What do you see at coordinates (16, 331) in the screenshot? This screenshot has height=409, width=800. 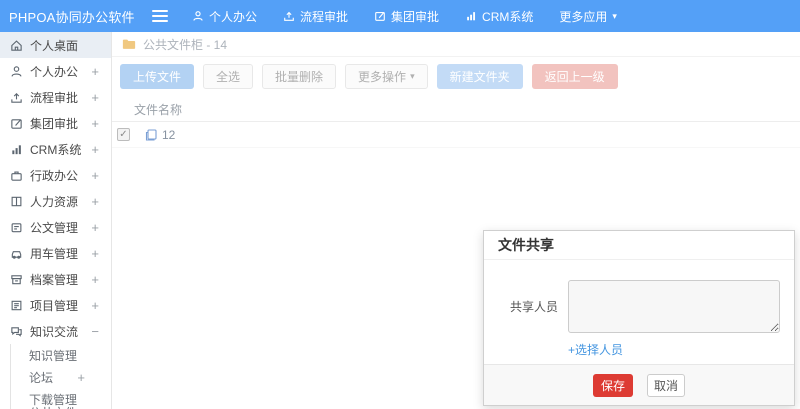 I see `chat-icon` at bounding box center [16, 331].